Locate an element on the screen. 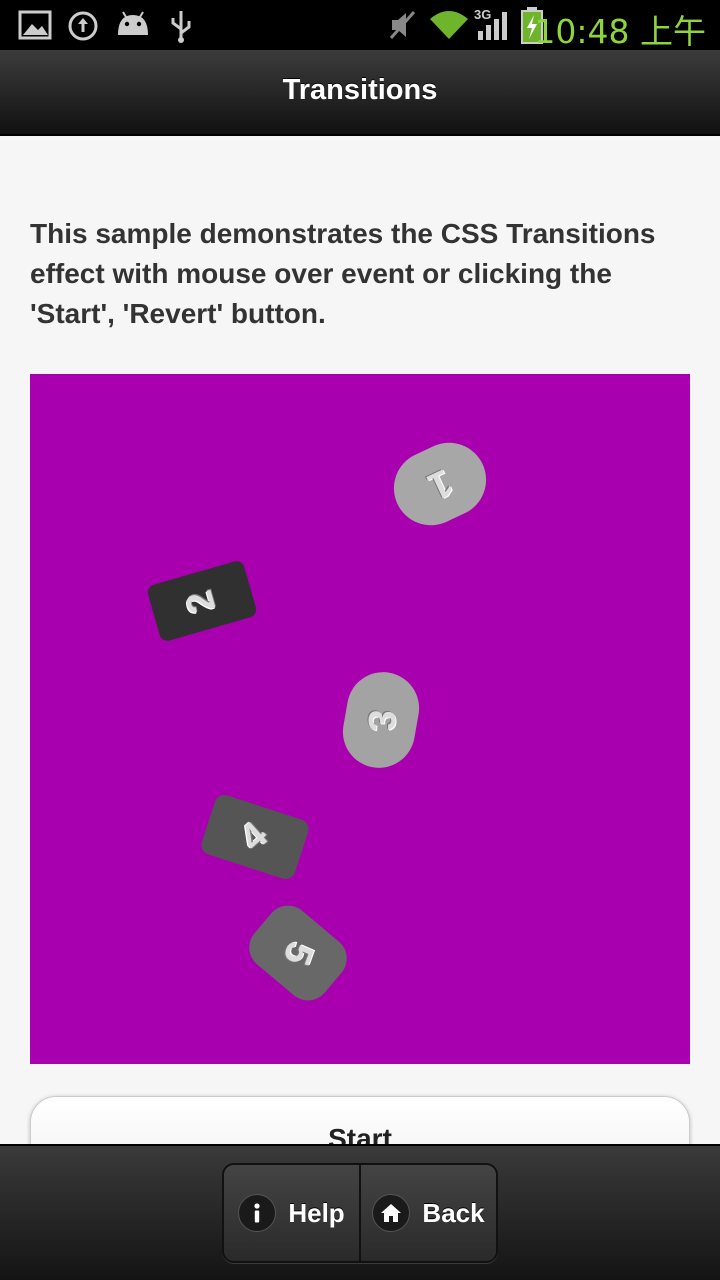 The image size is (720, 1280). clock: 10:48 上午 is located at coordinates (620, 31).